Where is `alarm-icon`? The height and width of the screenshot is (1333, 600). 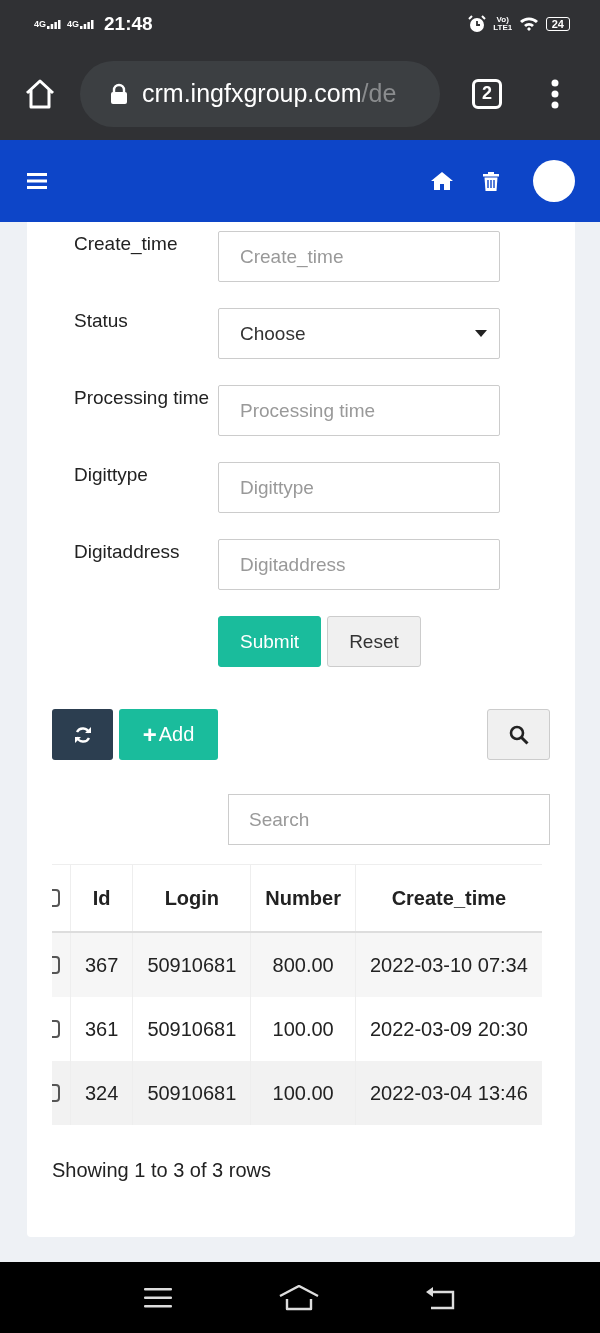 alarm-icon is located at coordinates (476, 23).